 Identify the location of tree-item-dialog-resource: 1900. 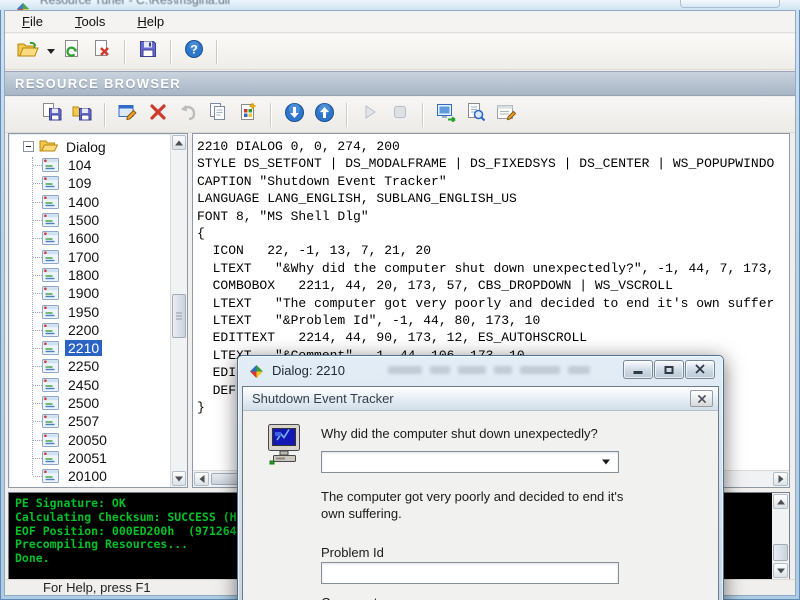
(89, 293).